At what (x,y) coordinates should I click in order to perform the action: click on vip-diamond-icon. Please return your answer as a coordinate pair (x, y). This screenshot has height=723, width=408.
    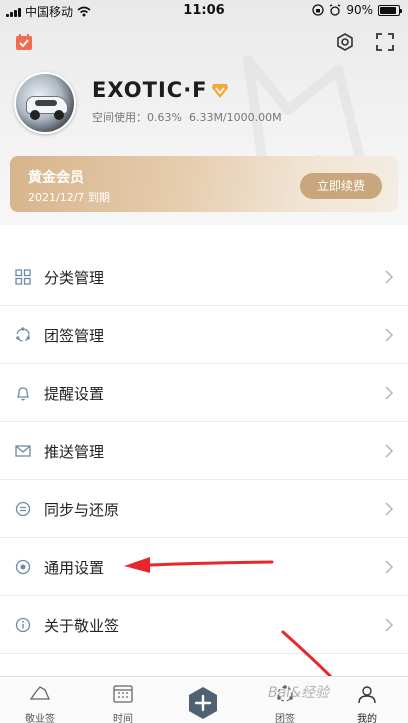
    Looking at the image, I should click on (220, 91).